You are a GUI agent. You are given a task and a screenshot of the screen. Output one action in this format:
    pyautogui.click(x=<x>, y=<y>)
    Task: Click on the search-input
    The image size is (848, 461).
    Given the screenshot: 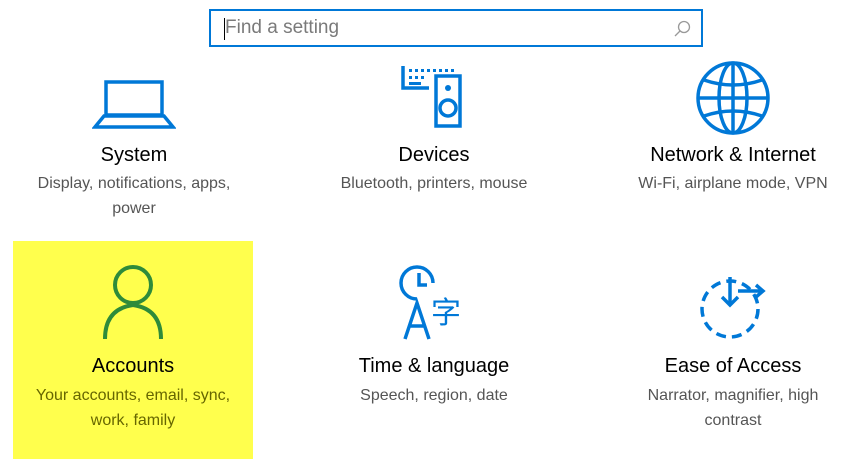 What is the action you would take?
    pyautogui.click(x=445, y=28)
    